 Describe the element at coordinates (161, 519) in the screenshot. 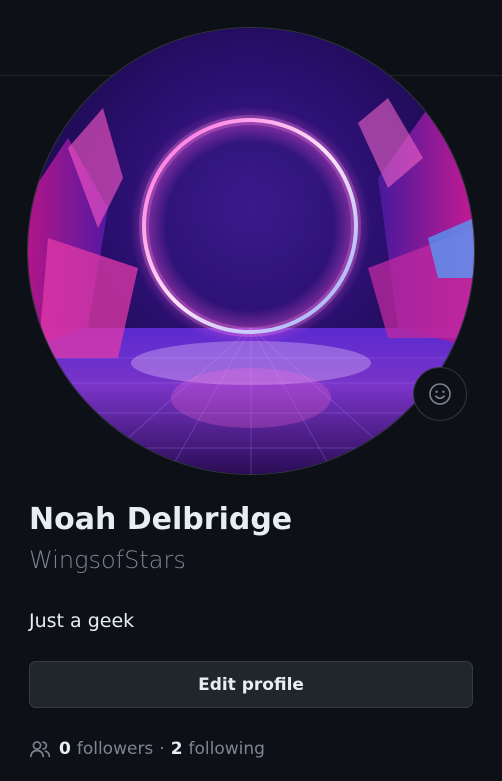

I see `profile-name: Noah Delbridge` at that location.